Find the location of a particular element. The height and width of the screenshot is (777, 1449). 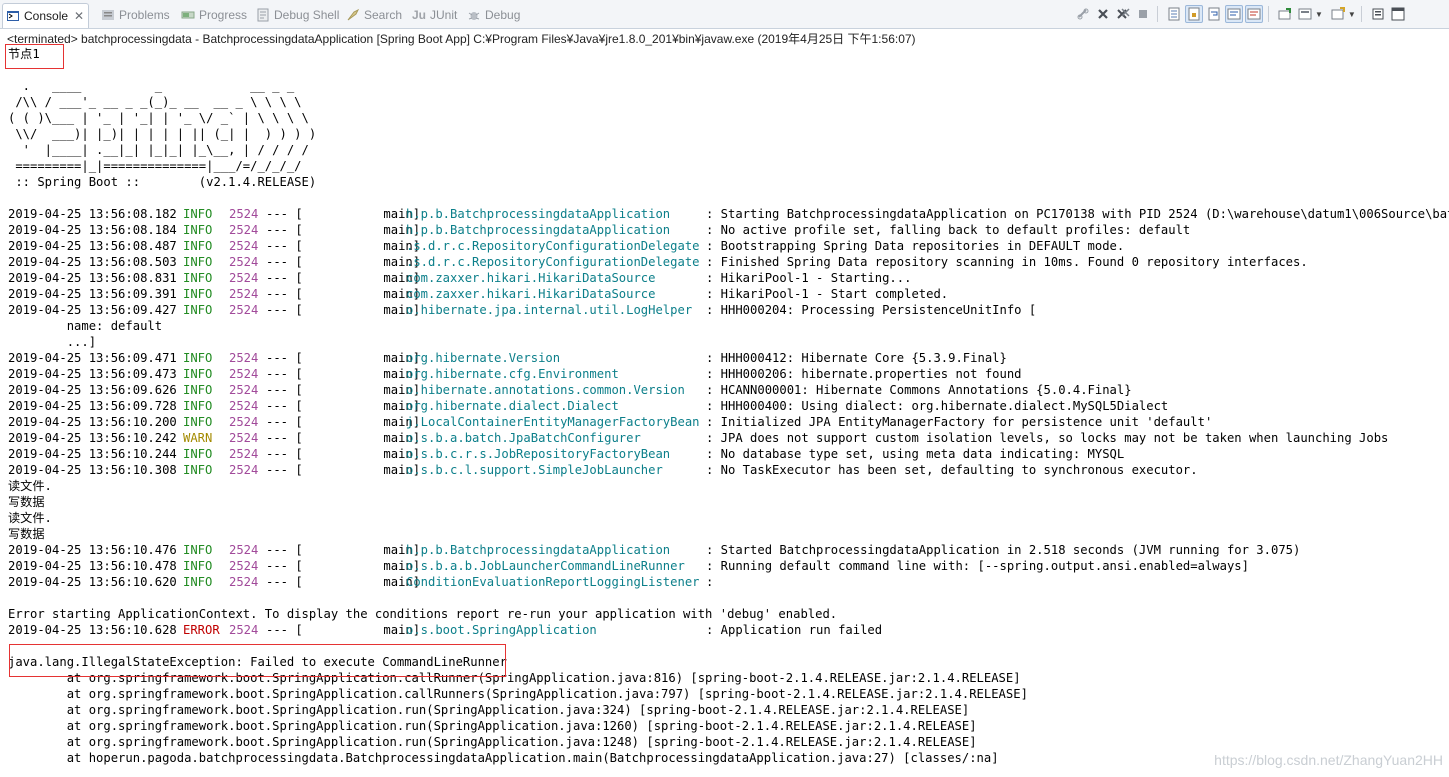

toolbar-separator is located at coordinates (1361, 14).